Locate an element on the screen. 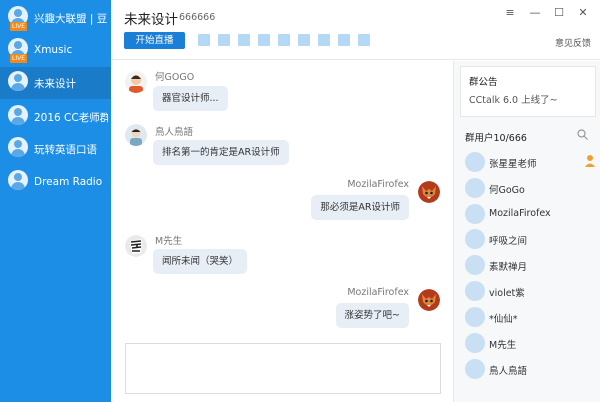 The width and height of the screenshot is (600, 402). member-name: 呼吸之间 is located at coordinates (508, 241).